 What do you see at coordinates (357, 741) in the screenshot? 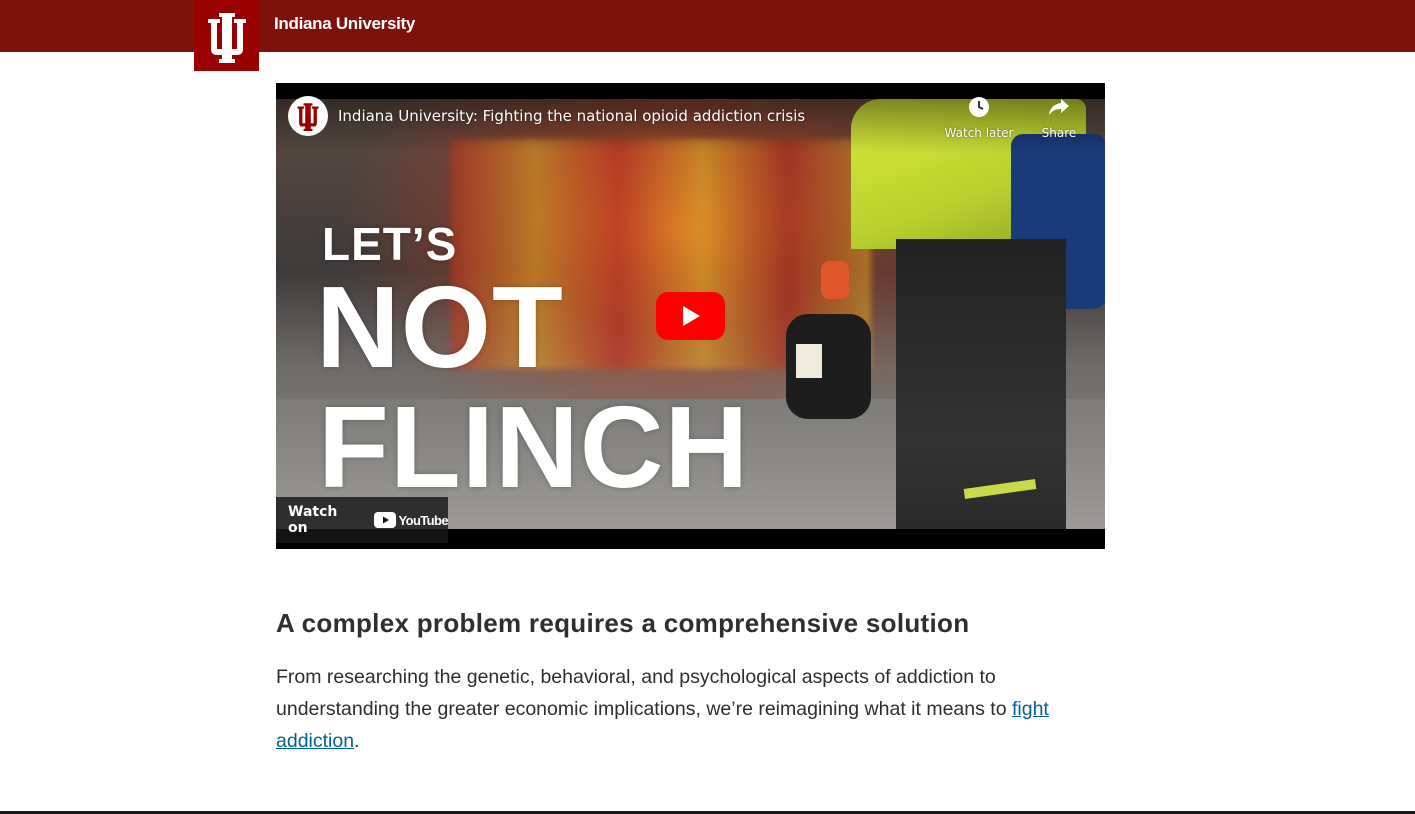
I see `paragraph-end: .` at bounding box center [357, 741].